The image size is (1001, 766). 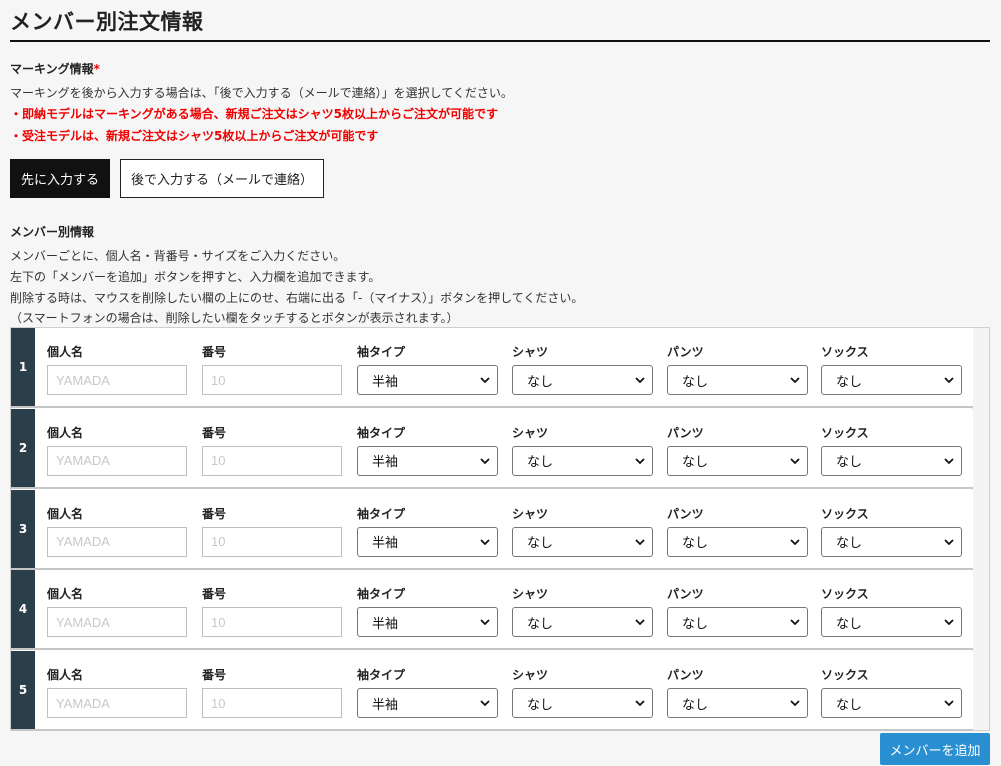 I want to click on members-section-label: メンバー別情報, so click(x=52, y=232).